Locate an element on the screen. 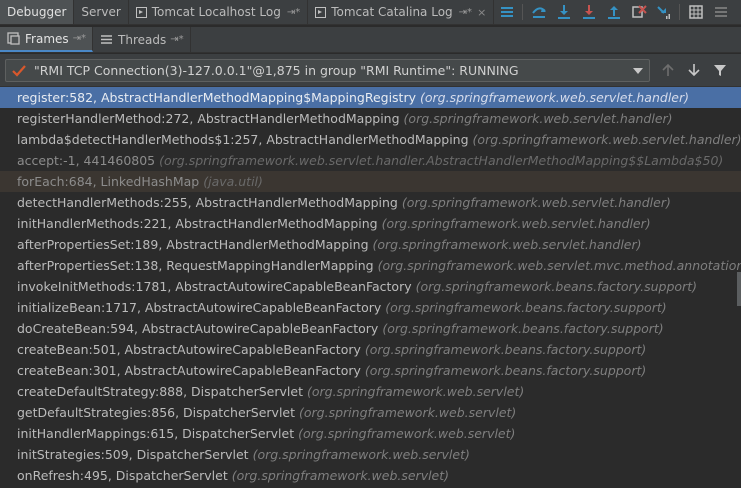  next-frame-button is located at coordinates (694, 70).